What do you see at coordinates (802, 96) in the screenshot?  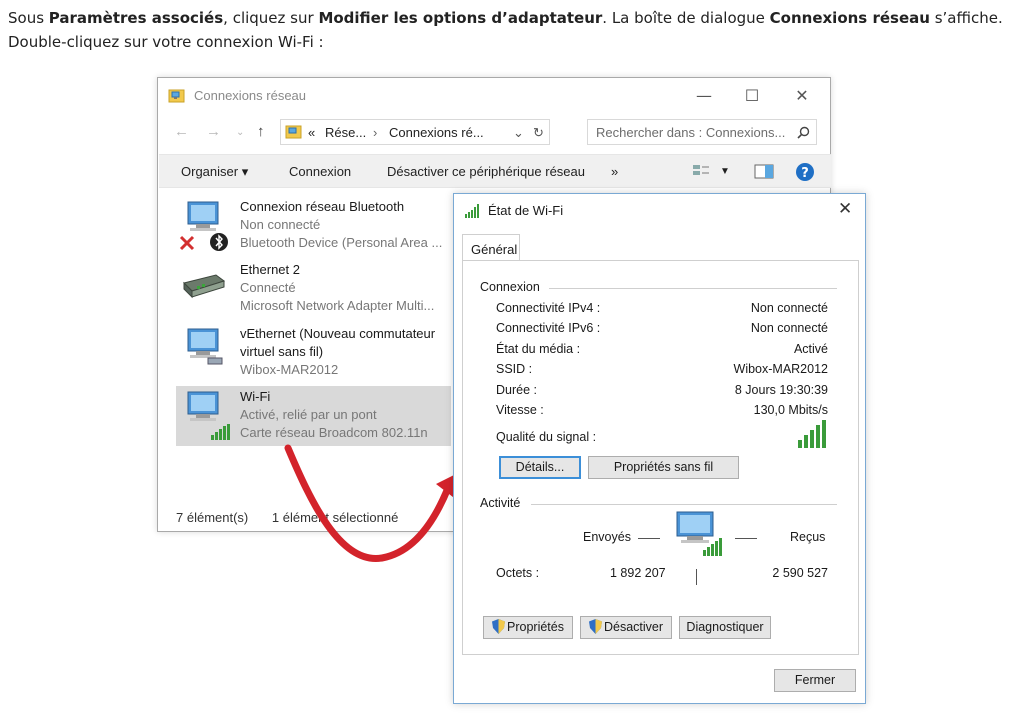 I see `close-button: ✕` at bounding box center [802, 96].